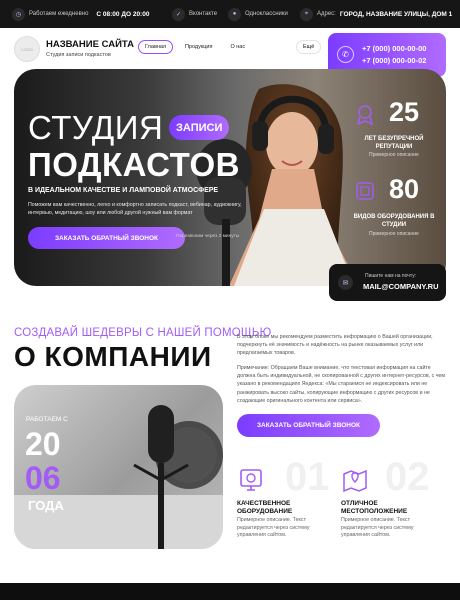 The height and width of the screenshot is (600, 460). Describe the element at coordinates (407, 477) in the screenshot. I see `feature-number-2: 02` at that location.